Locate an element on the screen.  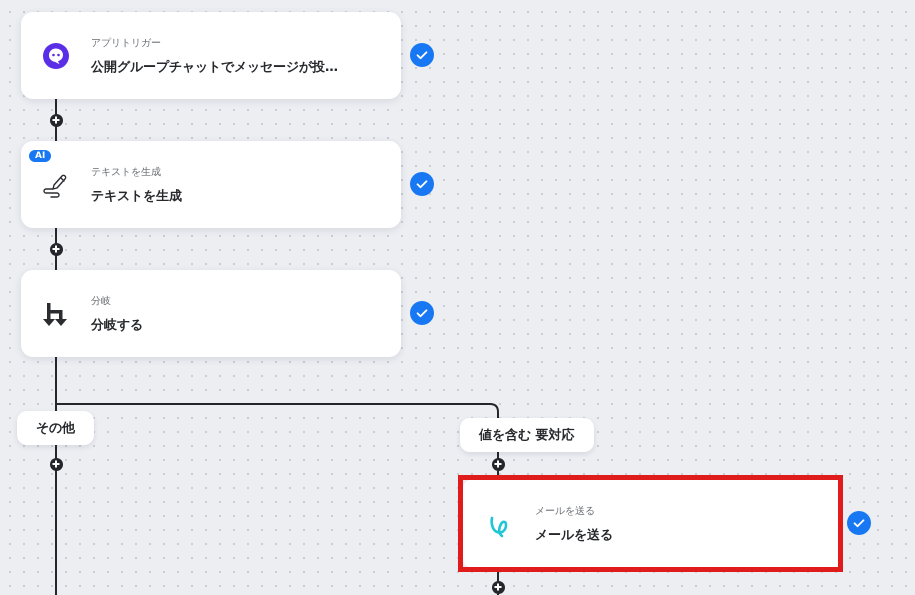
step-category: メールを送る is located at coordinates (565, 511).